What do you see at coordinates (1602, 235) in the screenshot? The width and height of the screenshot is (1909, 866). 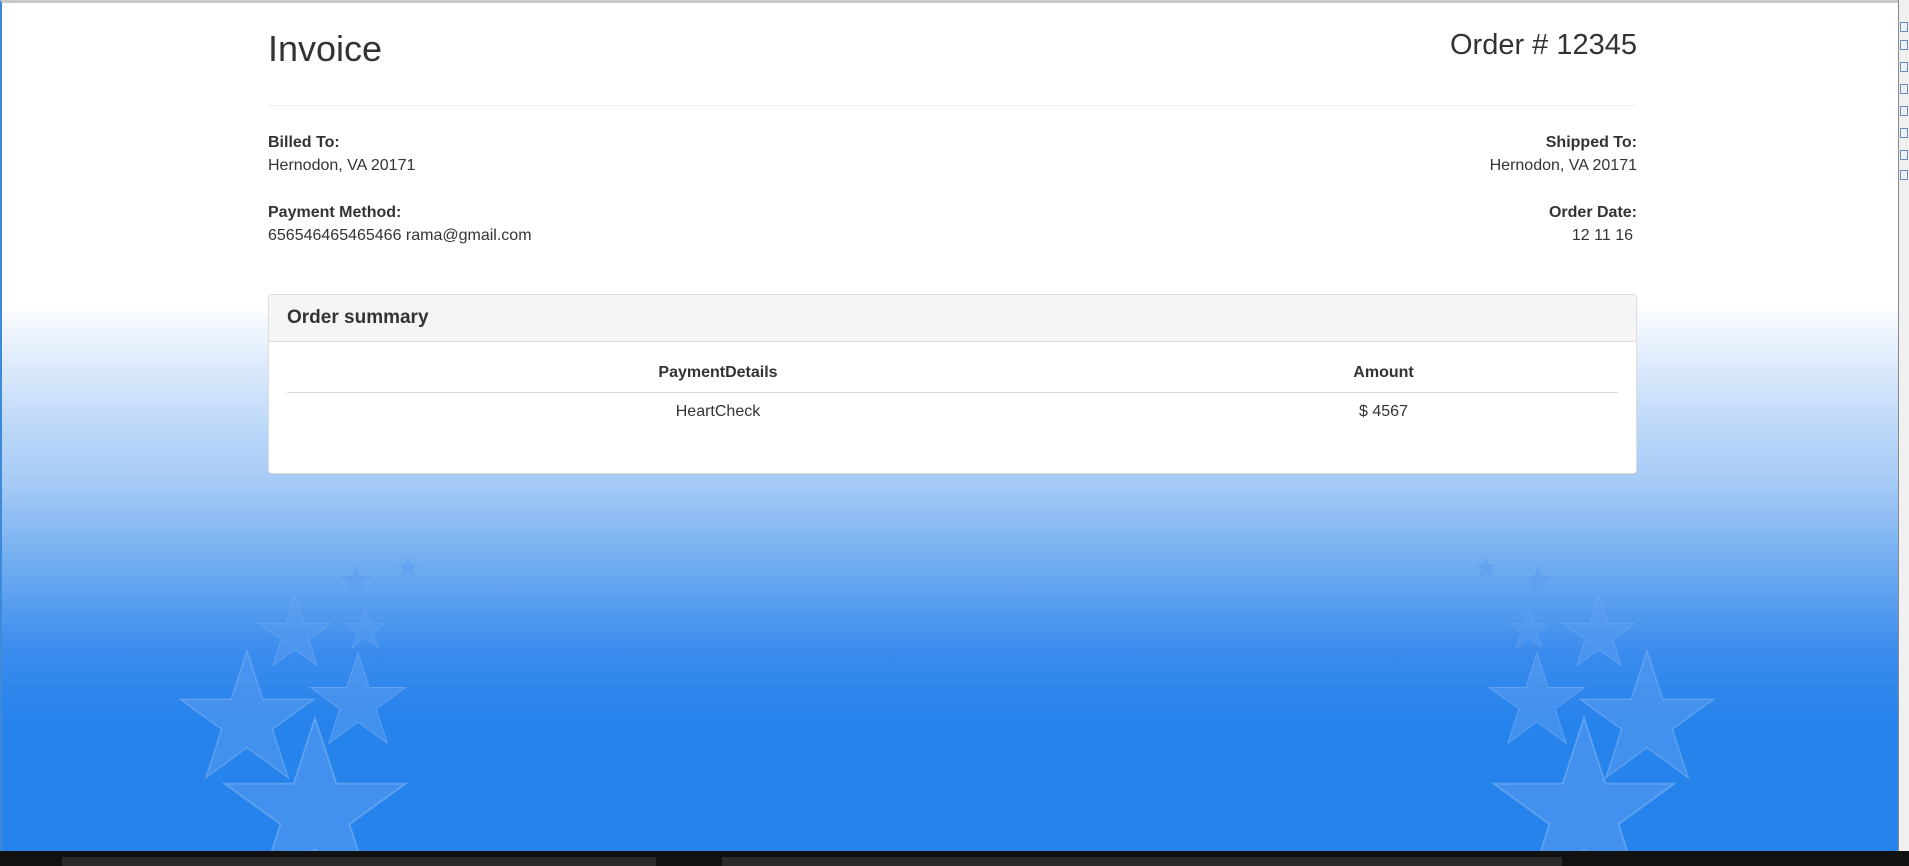 I see `order-date-value: 12 11 16` at bounding box center [1602, 235].